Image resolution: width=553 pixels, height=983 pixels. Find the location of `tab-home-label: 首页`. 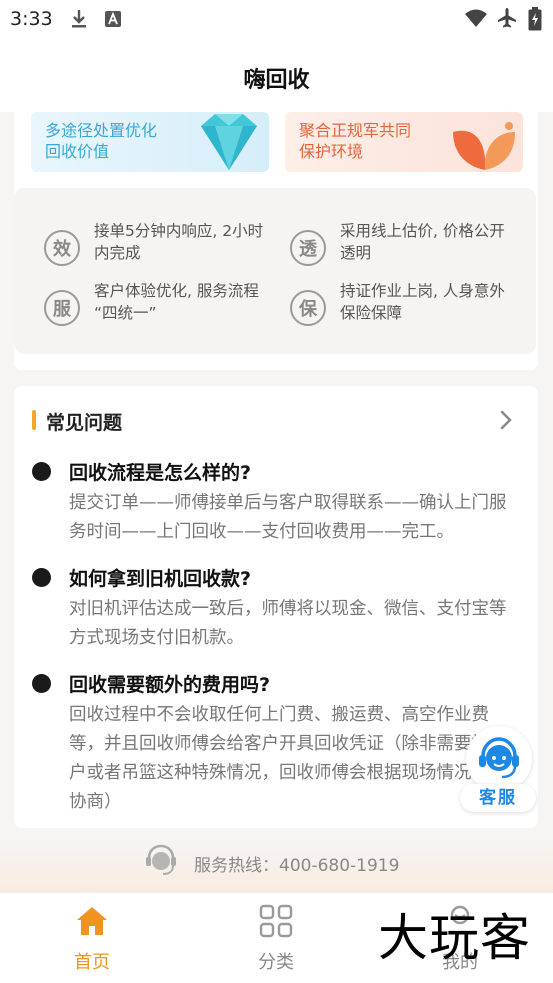

tab-home-label: 首页 is located at coordinates (92, 962).